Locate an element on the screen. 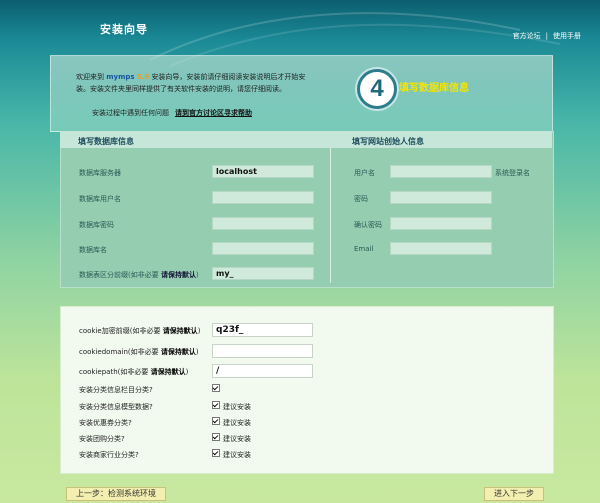 The image size is (600, 503). db-server-input: localhost is located at coordinates (263, 171).